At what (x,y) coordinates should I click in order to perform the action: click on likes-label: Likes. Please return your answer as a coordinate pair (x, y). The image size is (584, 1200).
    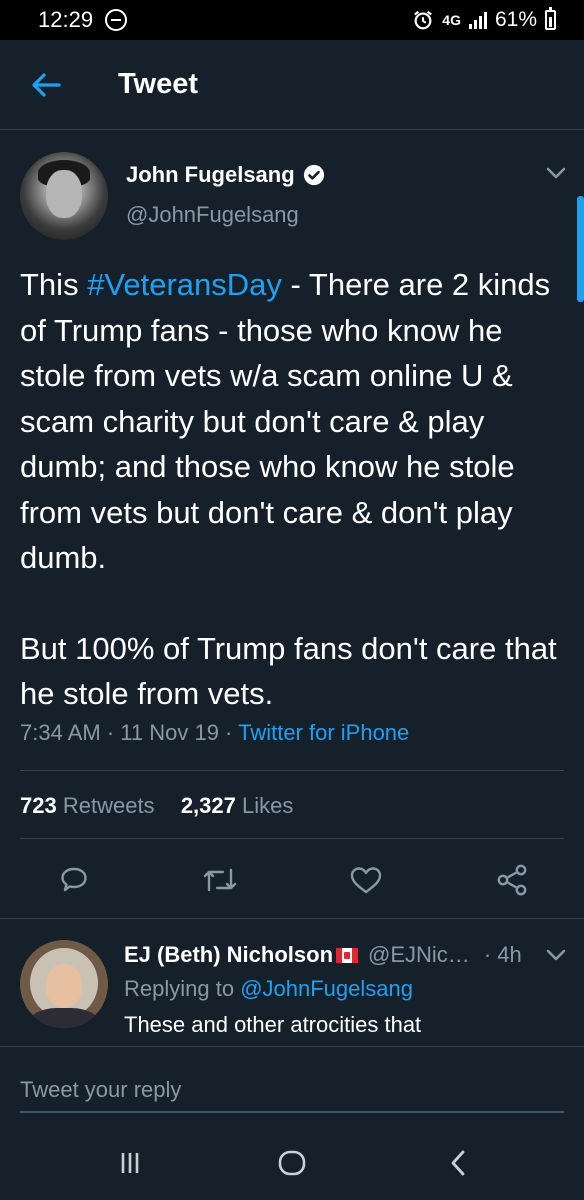
    Looking at the image, I should click on (268, 805).